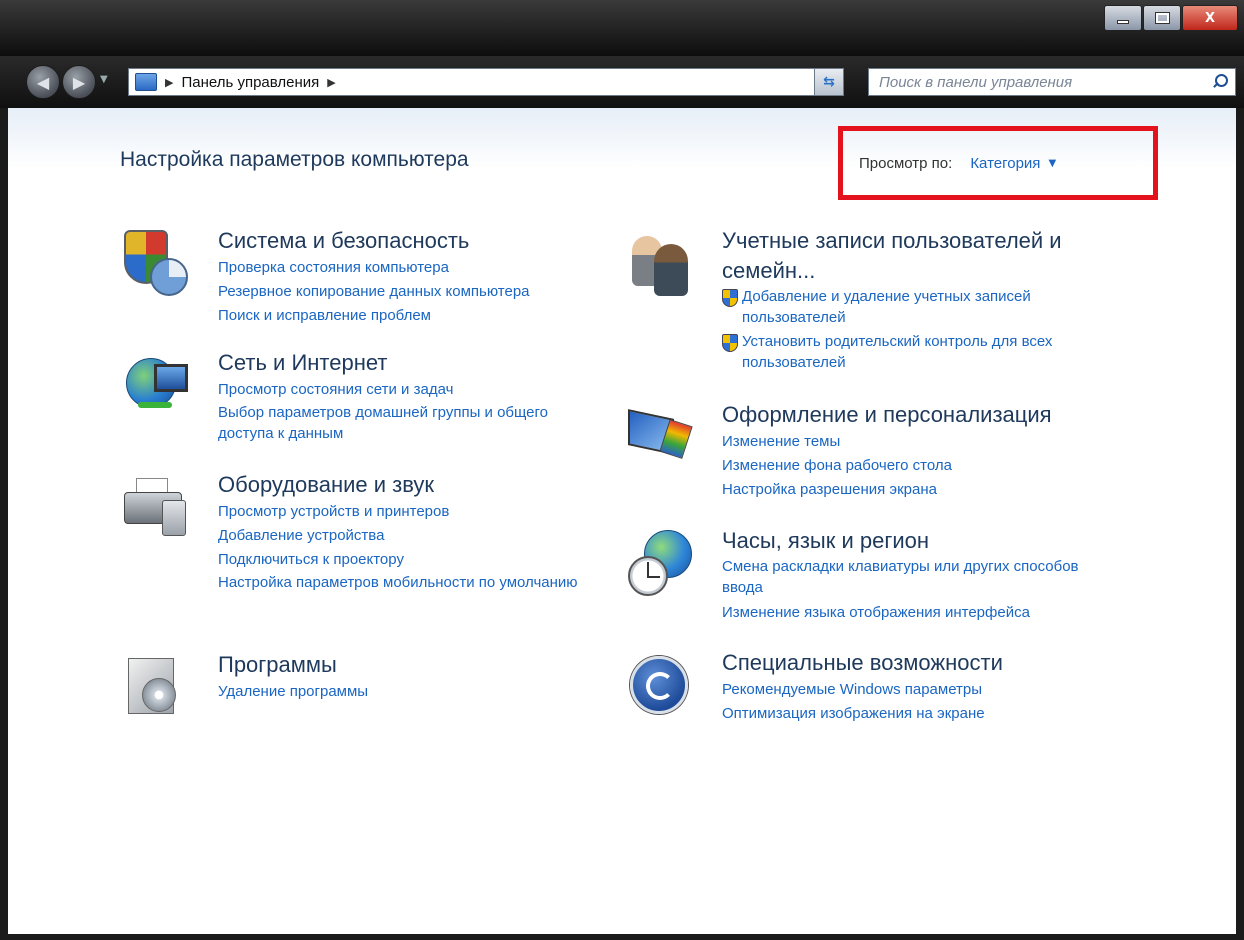  Describe the element at coordinates (659, 683) in the screenshot. I see `accessibility-icon` at that location.